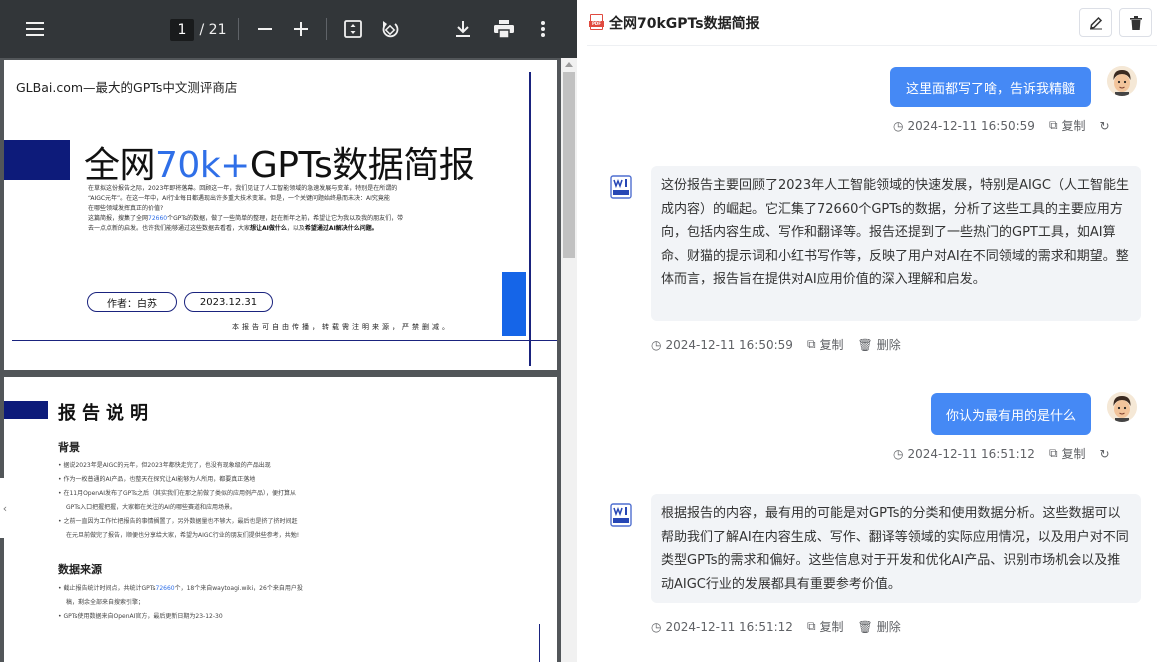 This screenshot has width=1162, height=662. I want to click on more-vertical-icon, so click(543, 29).